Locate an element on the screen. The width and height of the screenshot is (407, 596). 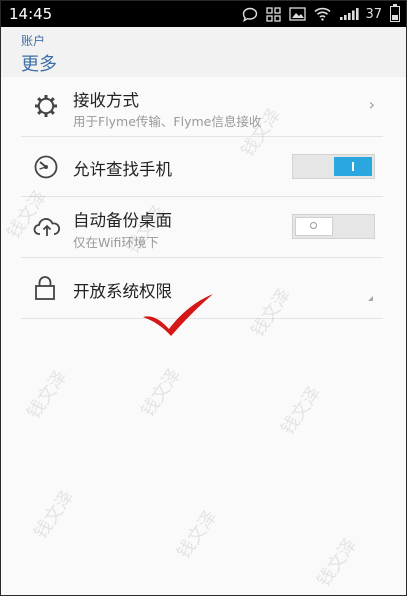
find-phone-toggle is located at coordinates (333, 166).